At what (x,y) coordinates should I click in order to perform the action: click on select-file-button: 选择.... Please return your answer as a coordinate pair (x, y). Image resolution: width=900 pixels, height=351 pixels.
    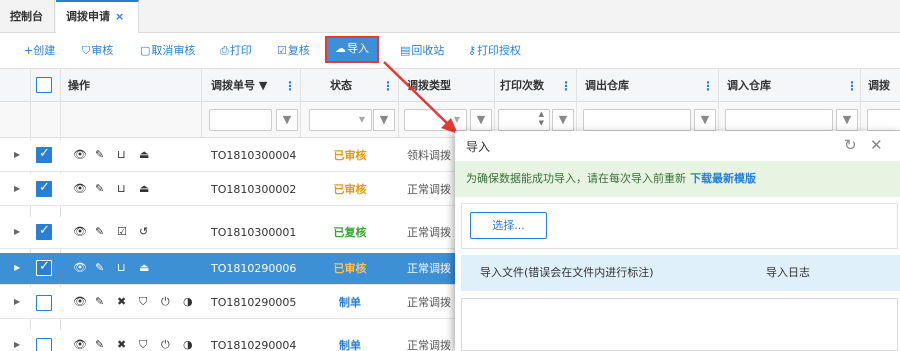
    Looking at the image, I should click on (508, 225).